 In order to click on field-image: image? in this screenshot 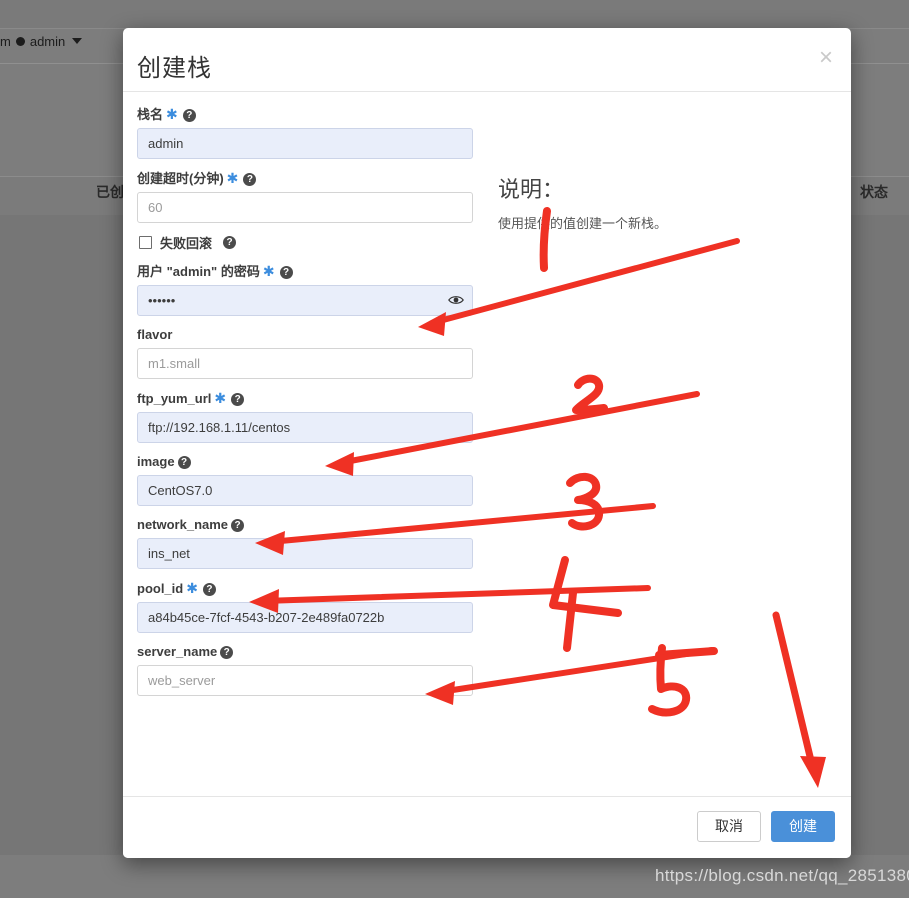, I will do `click(306, 479)`.